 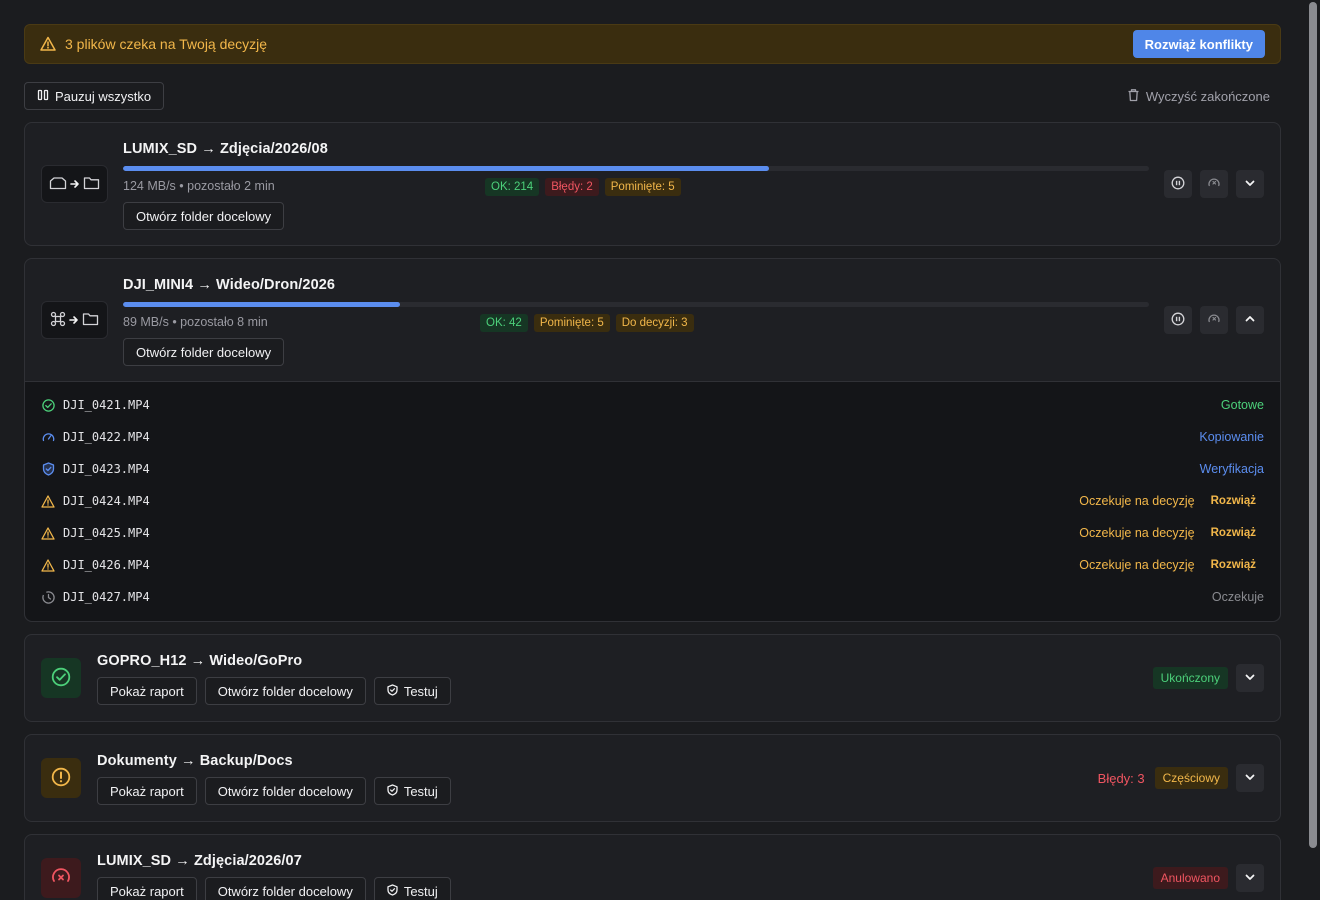 I want to click on file-name: DJI_0425.MP4, so click(x=106, y=533).